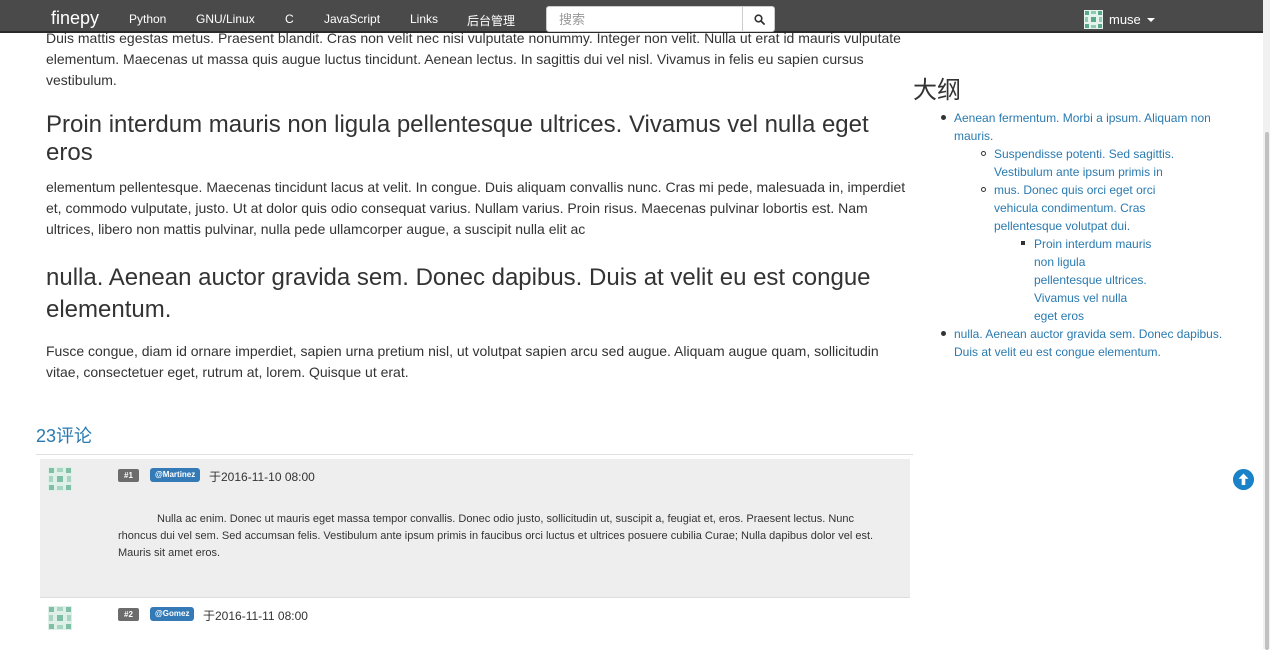 The height and width of the screenshot is (650, 1270). I want to click on comment-date: 于2016-11-10 08:00, so click(262, 477).